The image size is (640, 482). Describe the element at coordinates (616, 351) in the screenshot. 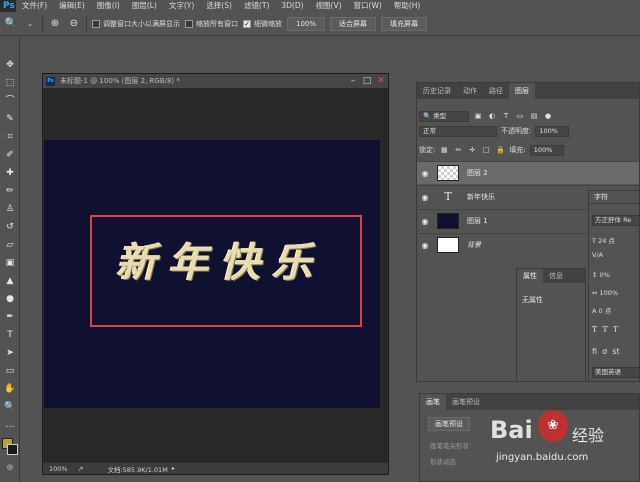

I see `opentype-buttons: fi σ st` at that location.